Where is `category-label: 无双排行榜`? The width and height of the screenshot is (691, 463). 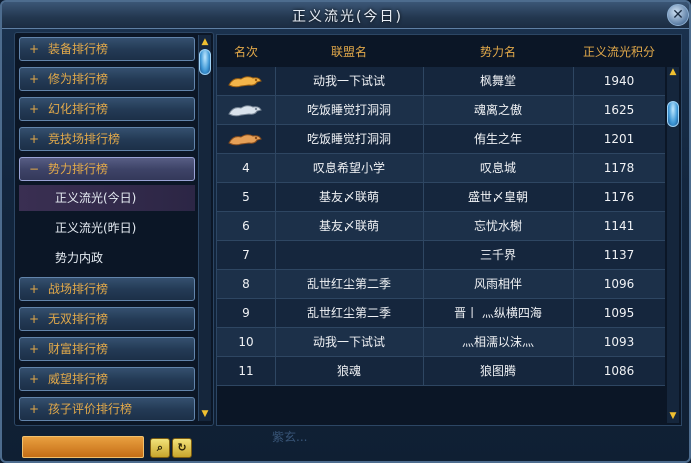
category-label: 无双排行榜 is located at coordinates (78, 319).